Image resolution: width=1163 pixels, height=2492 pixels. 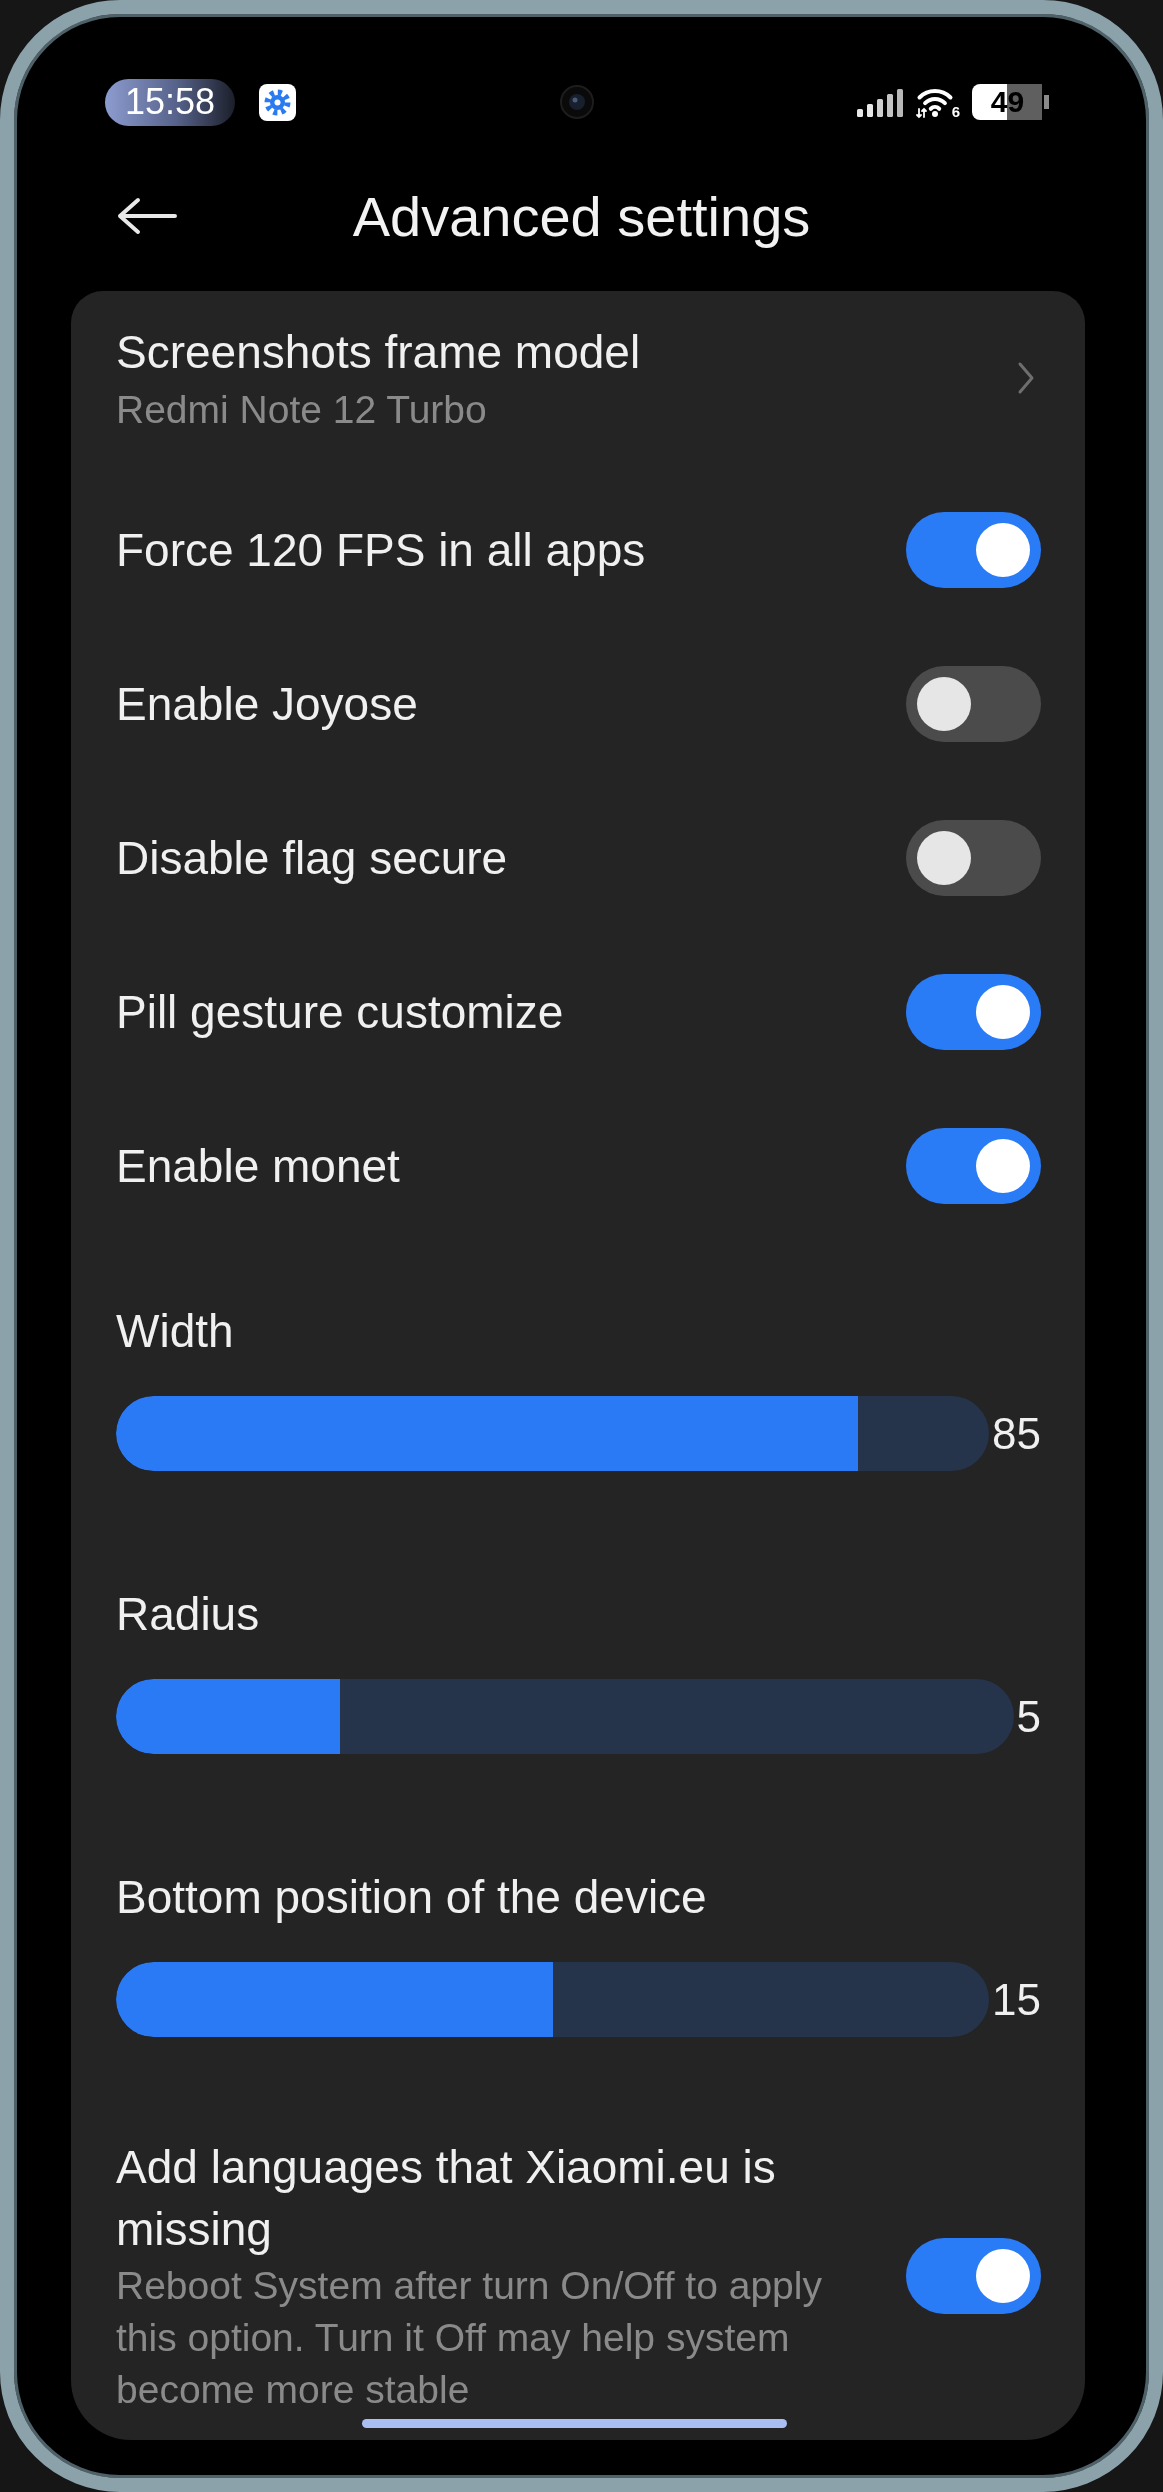 What do you see at coordinates (1026, 378) in the screenshot?
I see `chevron-right-icon` at bounding box center [1026, 378].